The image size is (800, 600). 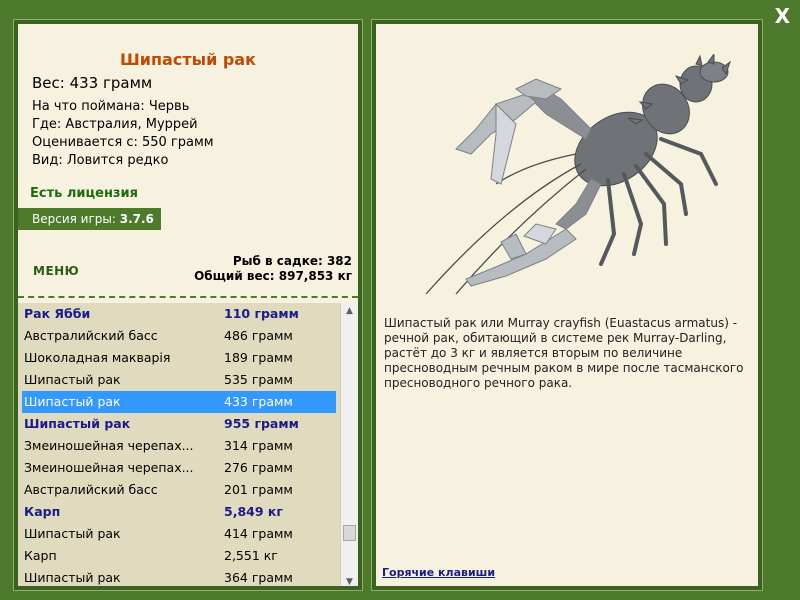 What do you see at coordinates (179, 314) in the screenshot?
I see `list-item: Рак Ябби 110 грамм` at bounding box center [179, 314].